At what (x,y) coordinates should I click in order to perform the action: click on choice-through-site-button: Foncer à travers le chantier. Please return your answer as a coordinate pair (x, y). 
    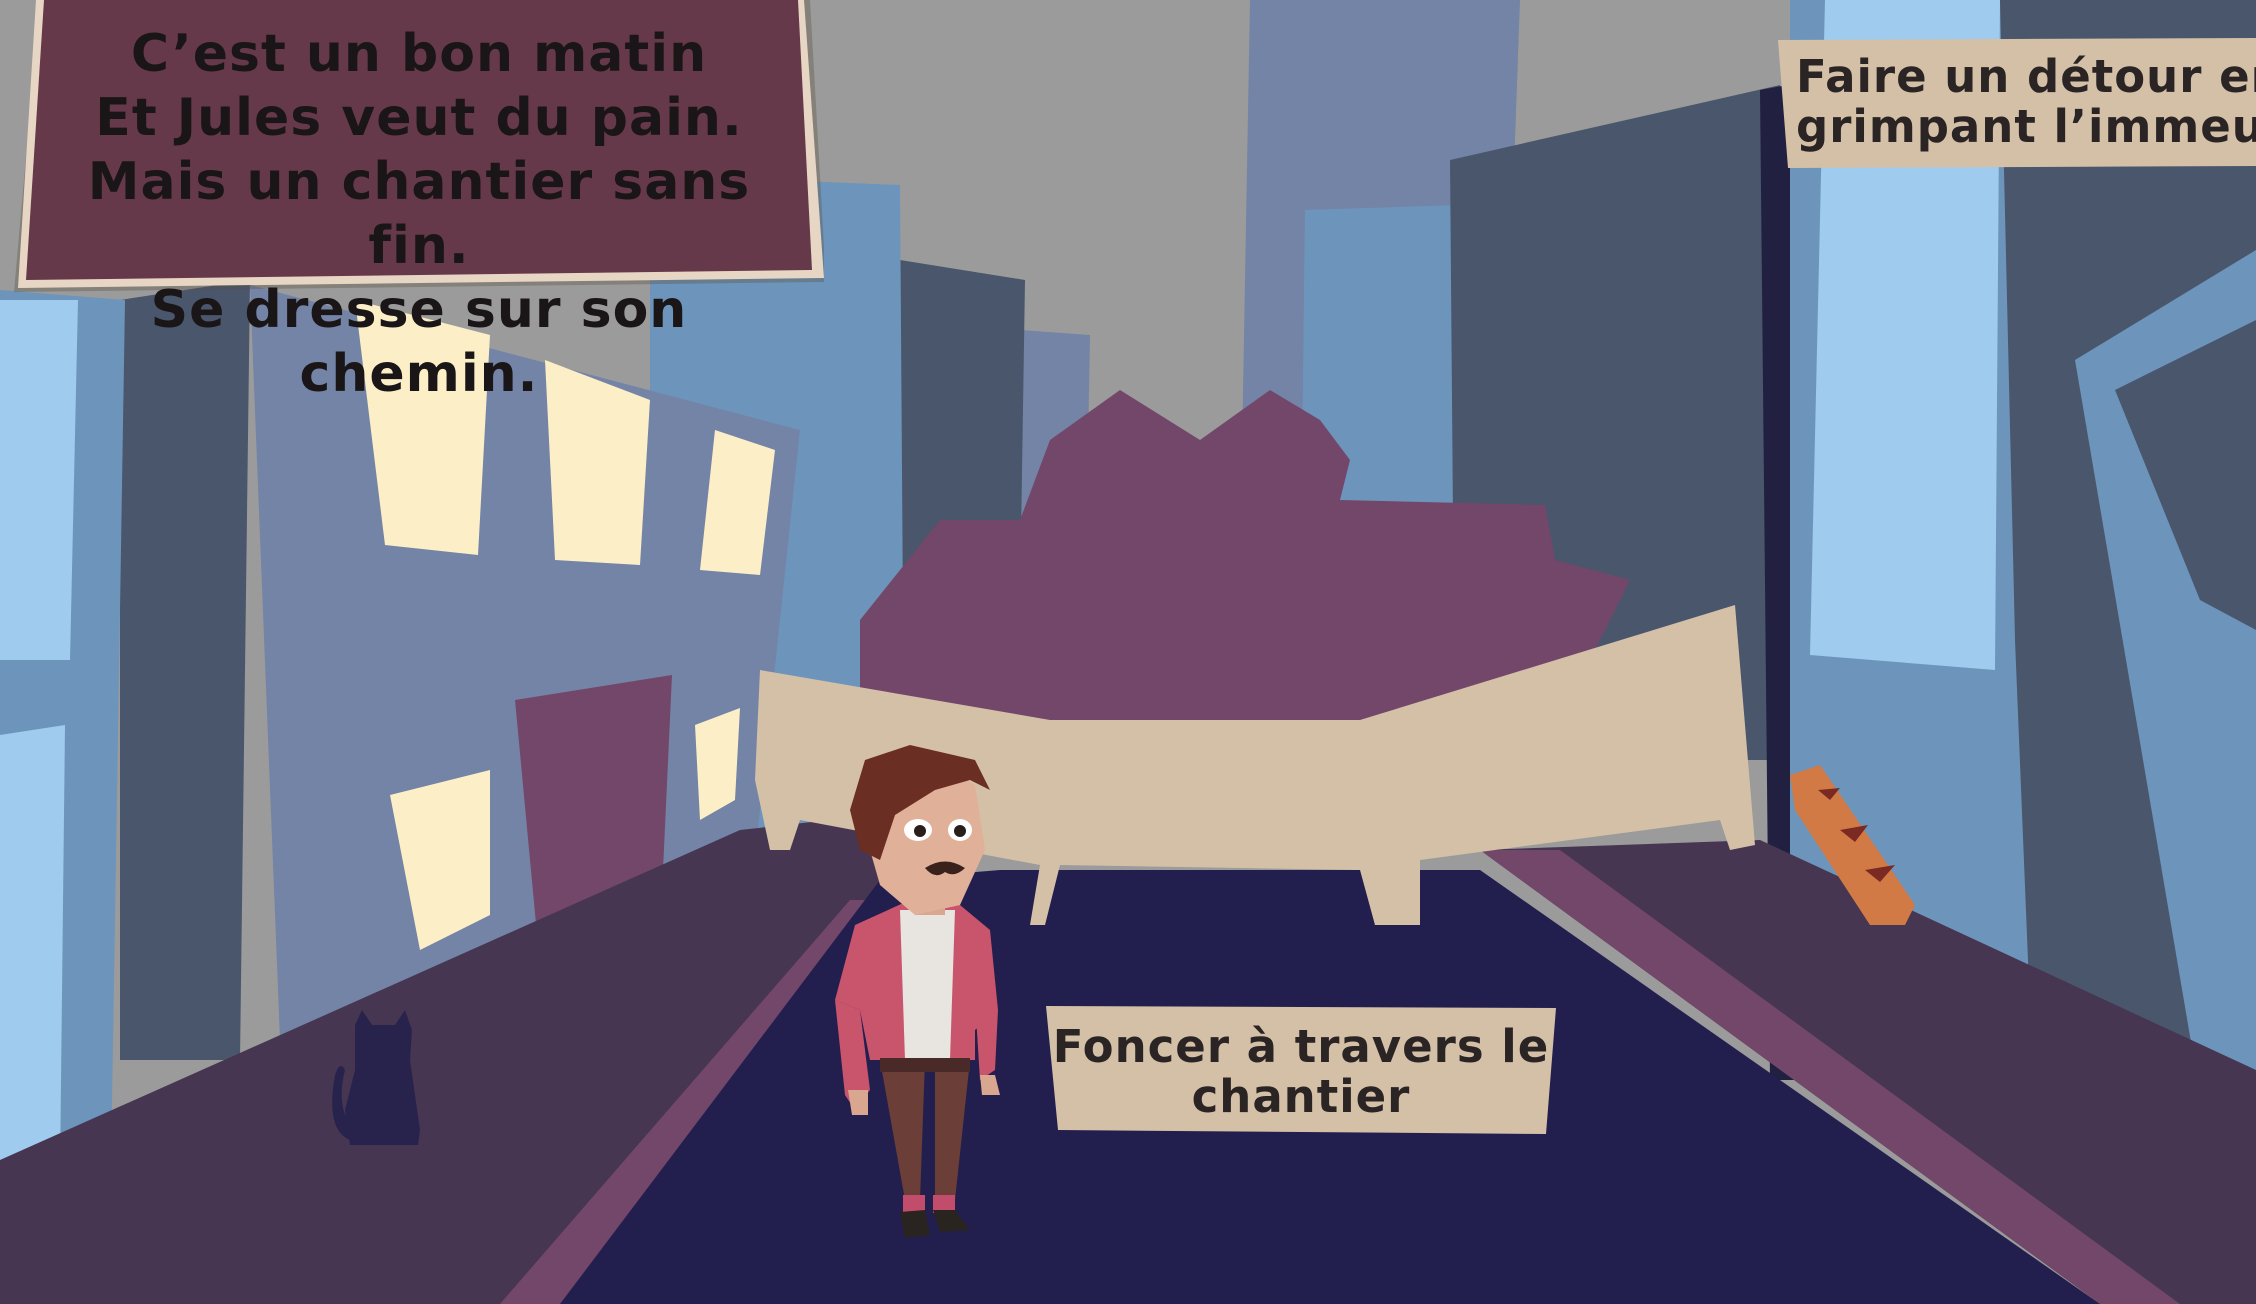
    Looking at the image, I should click on (1301, 1071).